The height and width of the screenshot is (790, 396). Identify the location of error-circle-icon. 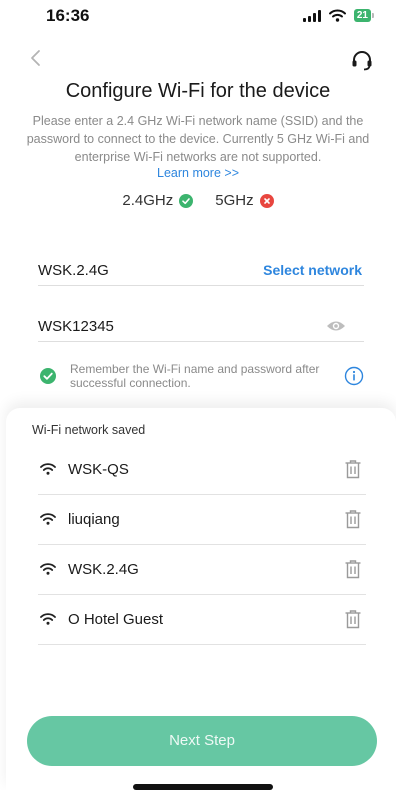
(266, 200).